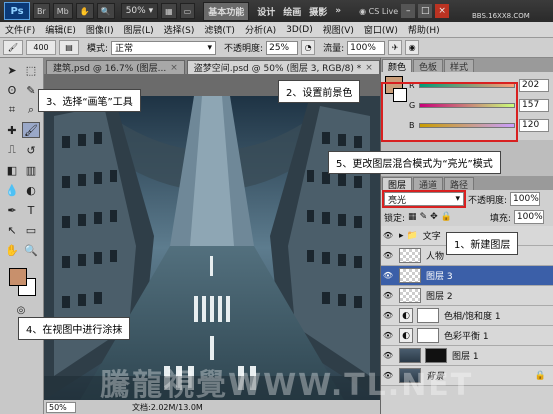 The image size is (553, 414). I want to click on eraser-tool-icon: ◧, so click(12, 170).